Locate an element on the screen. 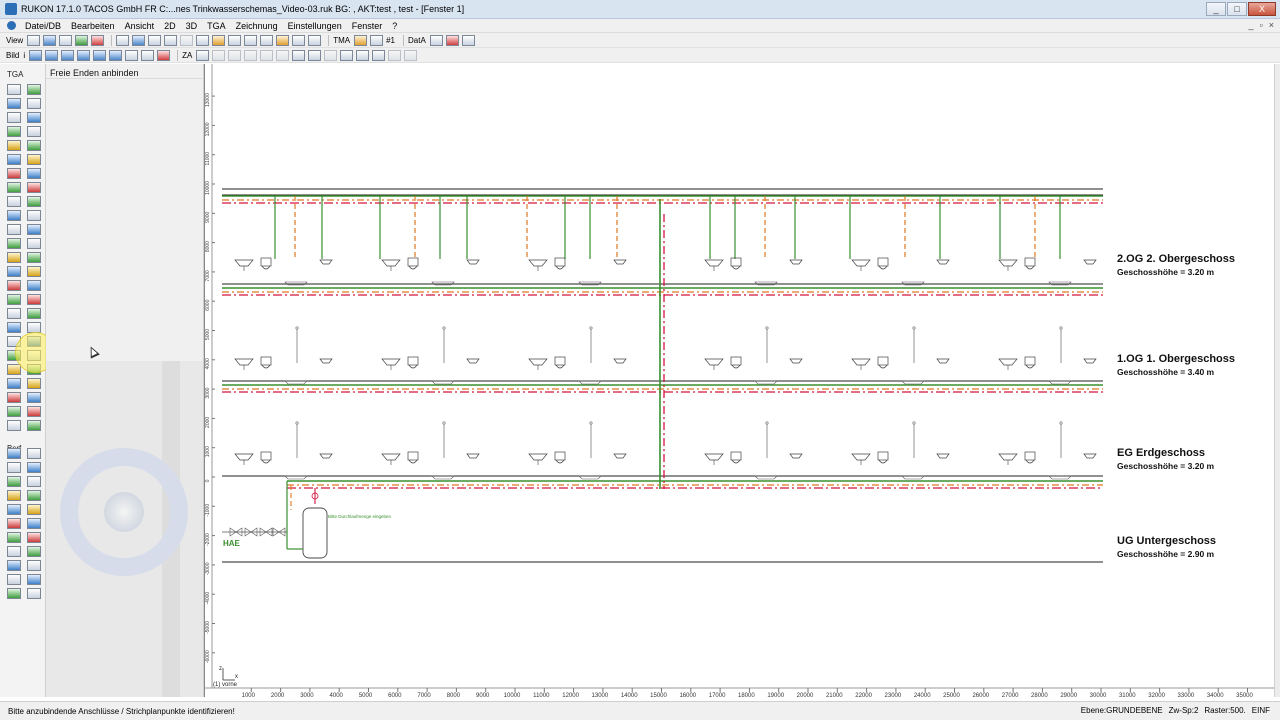 The width and height of the screenshot is (1280, 720). print-icon is located at coordinates (267, 40).